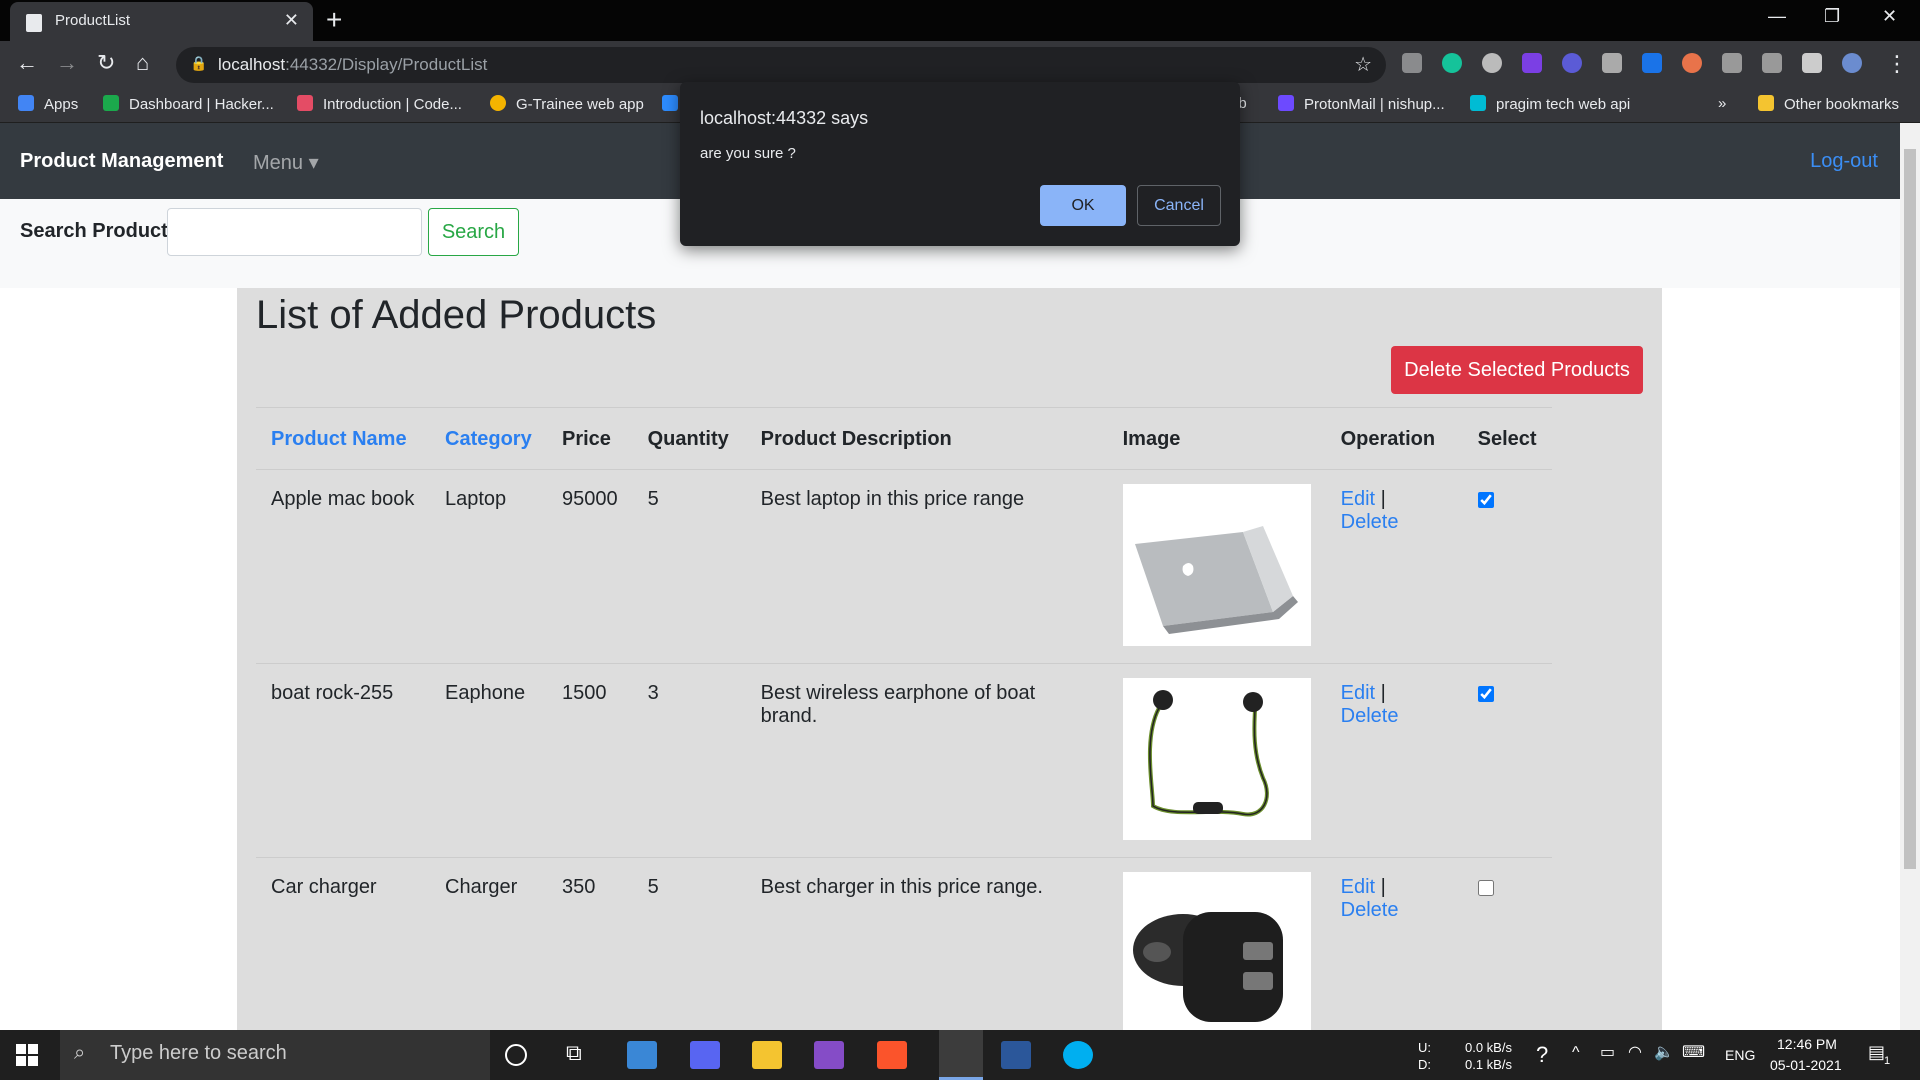 The height and width of the screenshot is (1080, 1920). Describe the element at coordinates (343, 566) in the screenshot. I see `cell-name: Apple mac book` at that location.